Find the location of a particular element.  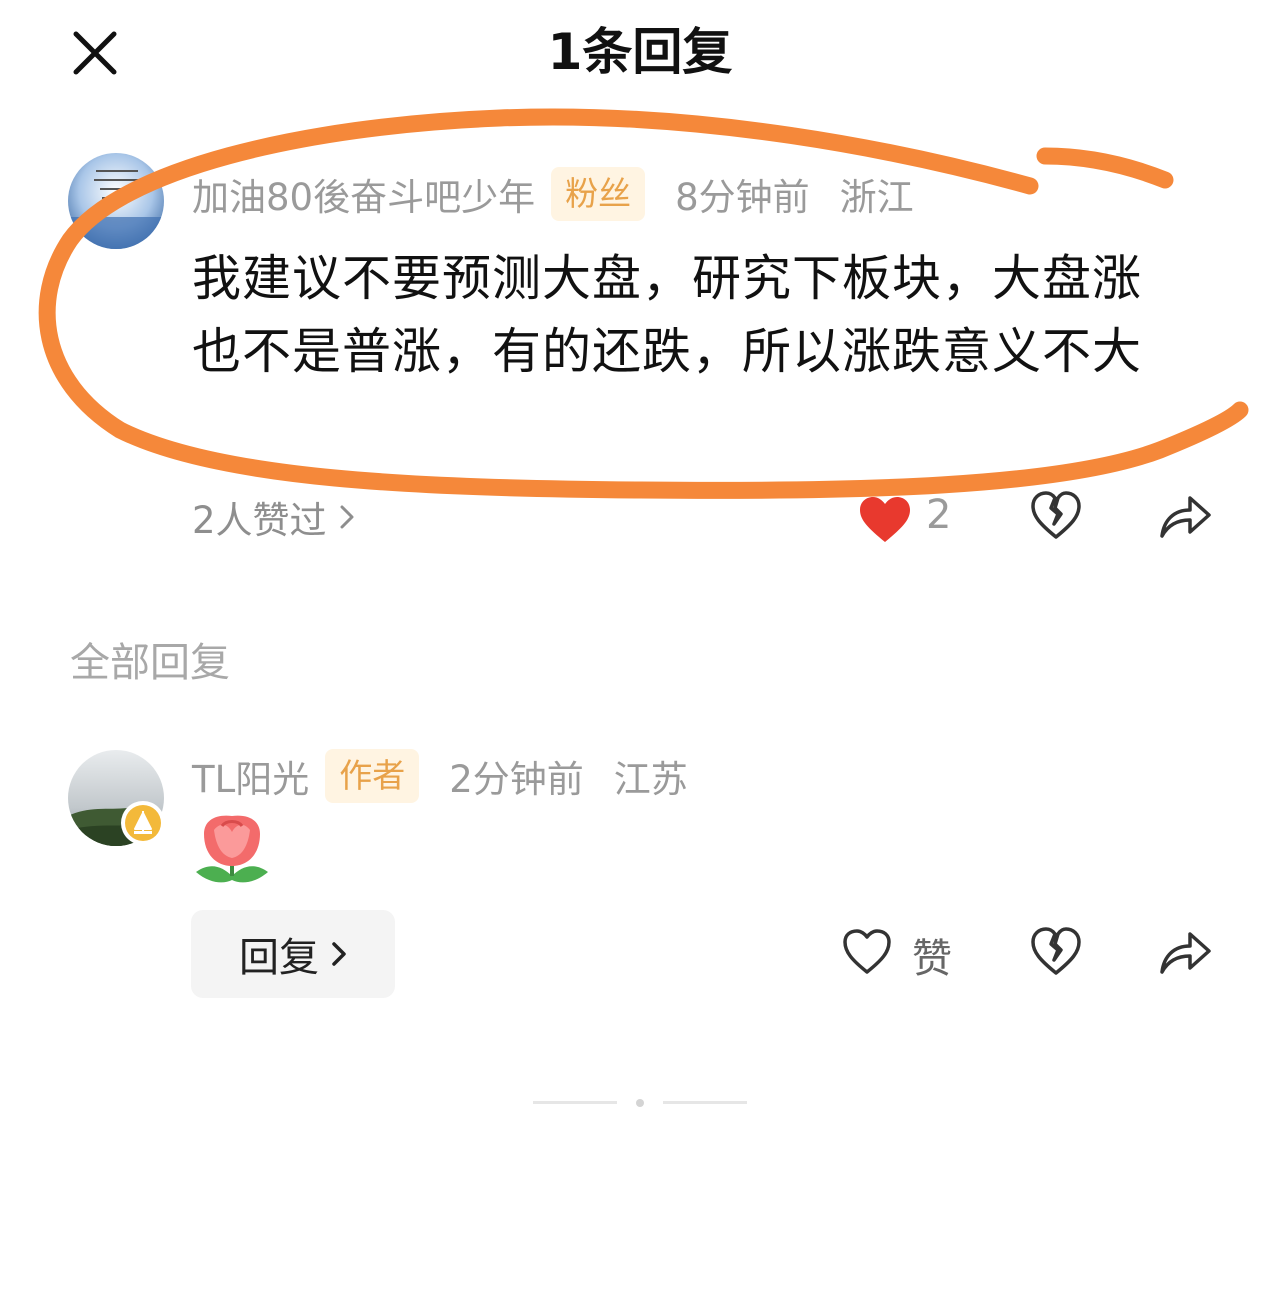

region: 江苏 is located at coordinates (650, 779).